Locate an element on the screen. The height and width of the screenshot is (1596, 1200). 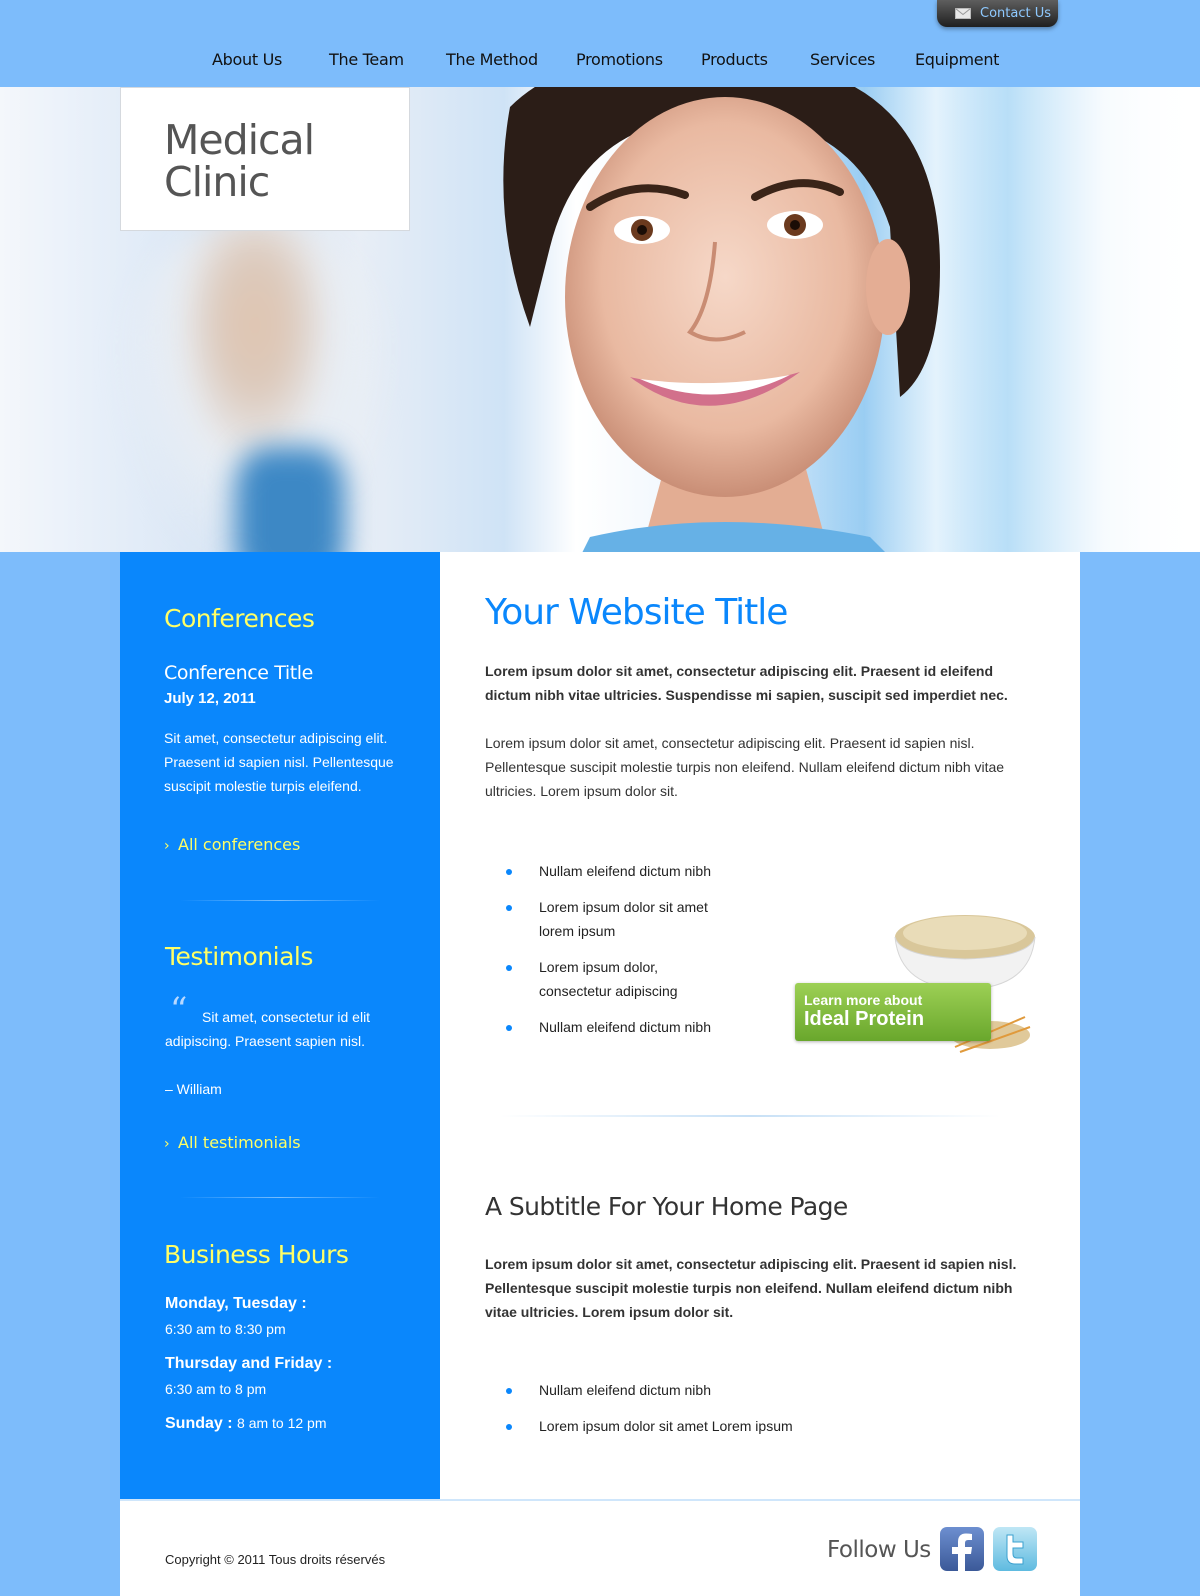
site-logo: Medical Clinic is located at coordinates (265, 159).